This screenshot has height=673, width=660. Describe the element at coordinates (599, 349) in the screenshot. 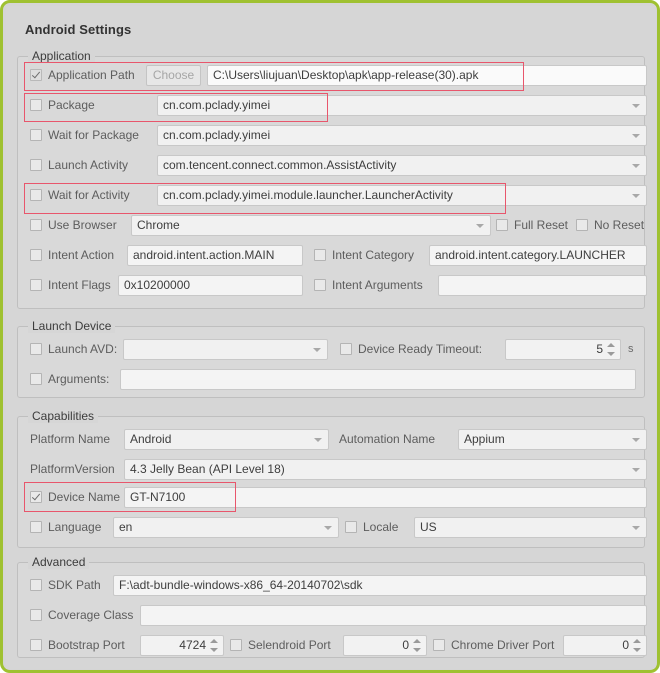

I see `spinner-device-ready-timeout-value: 5` at that location.